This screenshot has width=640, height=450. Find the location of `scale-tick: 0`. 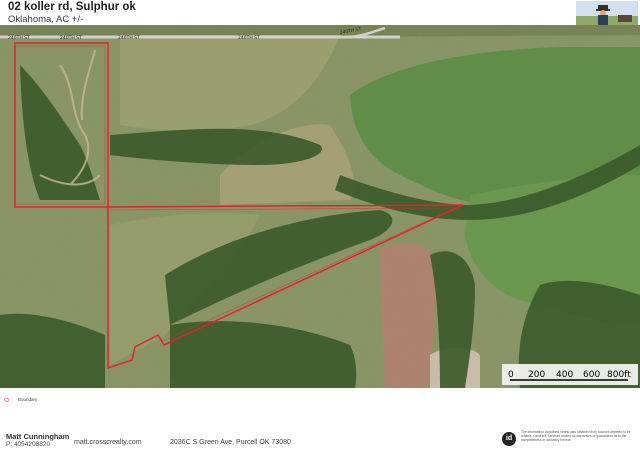

scale-tick: 0 is located at coordinates (511, 375).